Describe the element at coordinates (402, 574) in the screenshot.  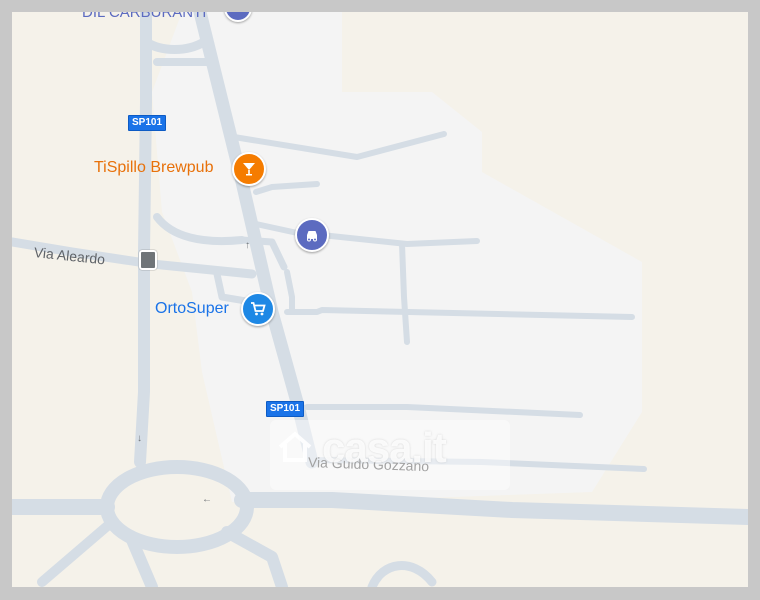
I see `road-bottom-loop` at that location.